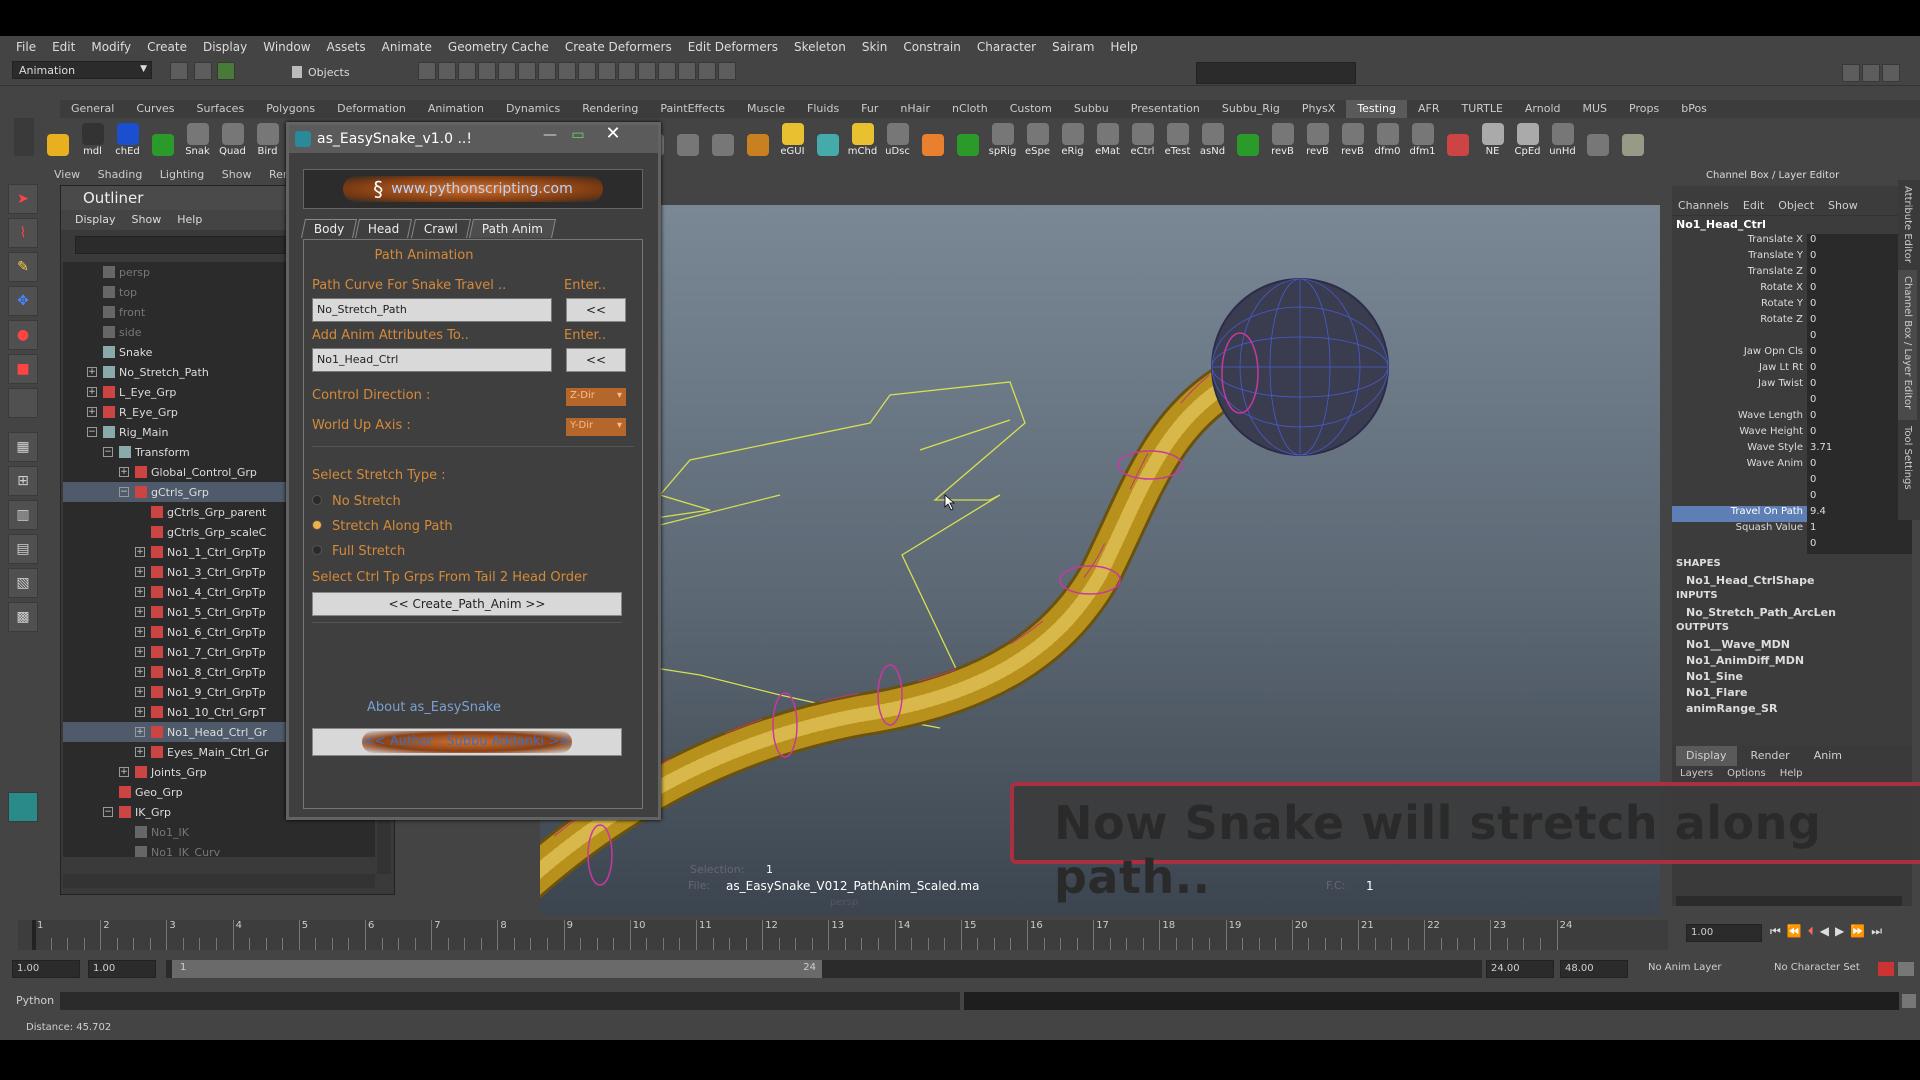 The width and height of the screenshot is (1920, 1080). I want to click on shelf-tab-presentation: Presentation, so click(1165, 109).